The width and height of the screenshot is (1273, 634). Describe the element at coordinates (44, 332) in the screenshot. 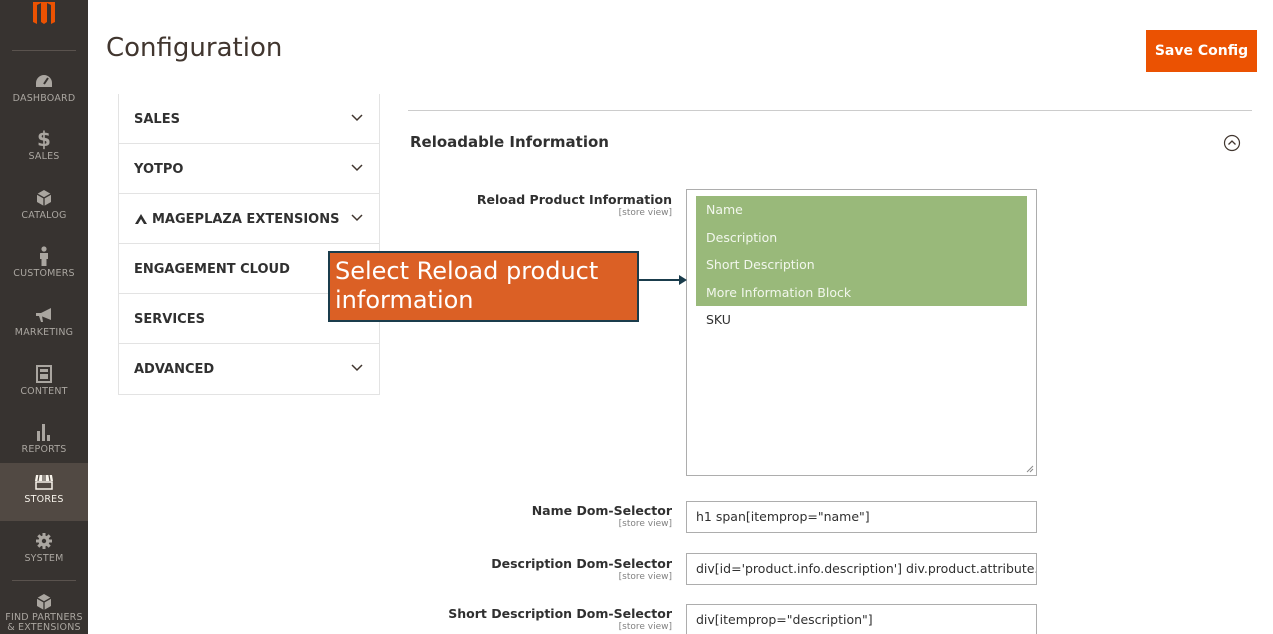

I see `nav-label: MARKETING` at that location.